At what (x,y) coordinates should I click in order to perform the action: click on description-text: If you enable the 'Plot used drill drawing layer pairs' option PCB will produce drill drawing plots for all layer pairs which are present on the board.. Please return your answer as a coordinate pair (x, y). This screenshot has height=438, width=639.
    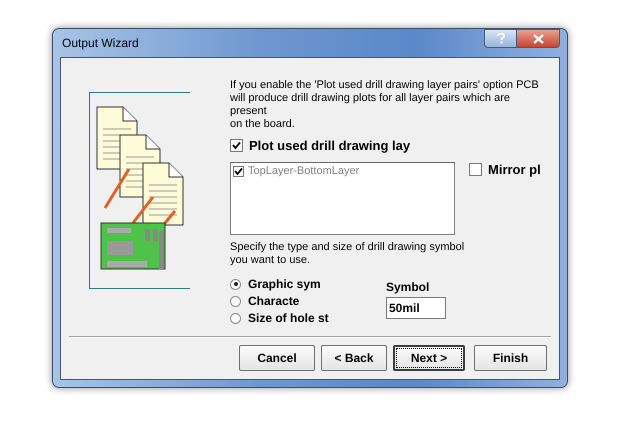
    Looking at the image, I should click on (385, 105).